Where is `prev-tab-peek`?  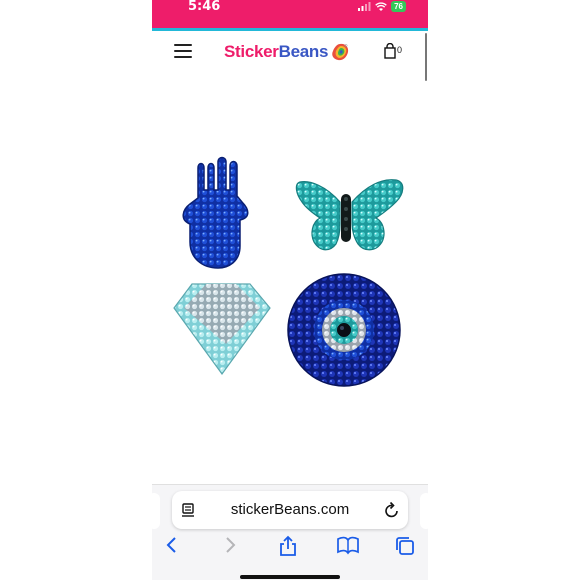
prev-tab-peek is located at coordinates (156, 511).